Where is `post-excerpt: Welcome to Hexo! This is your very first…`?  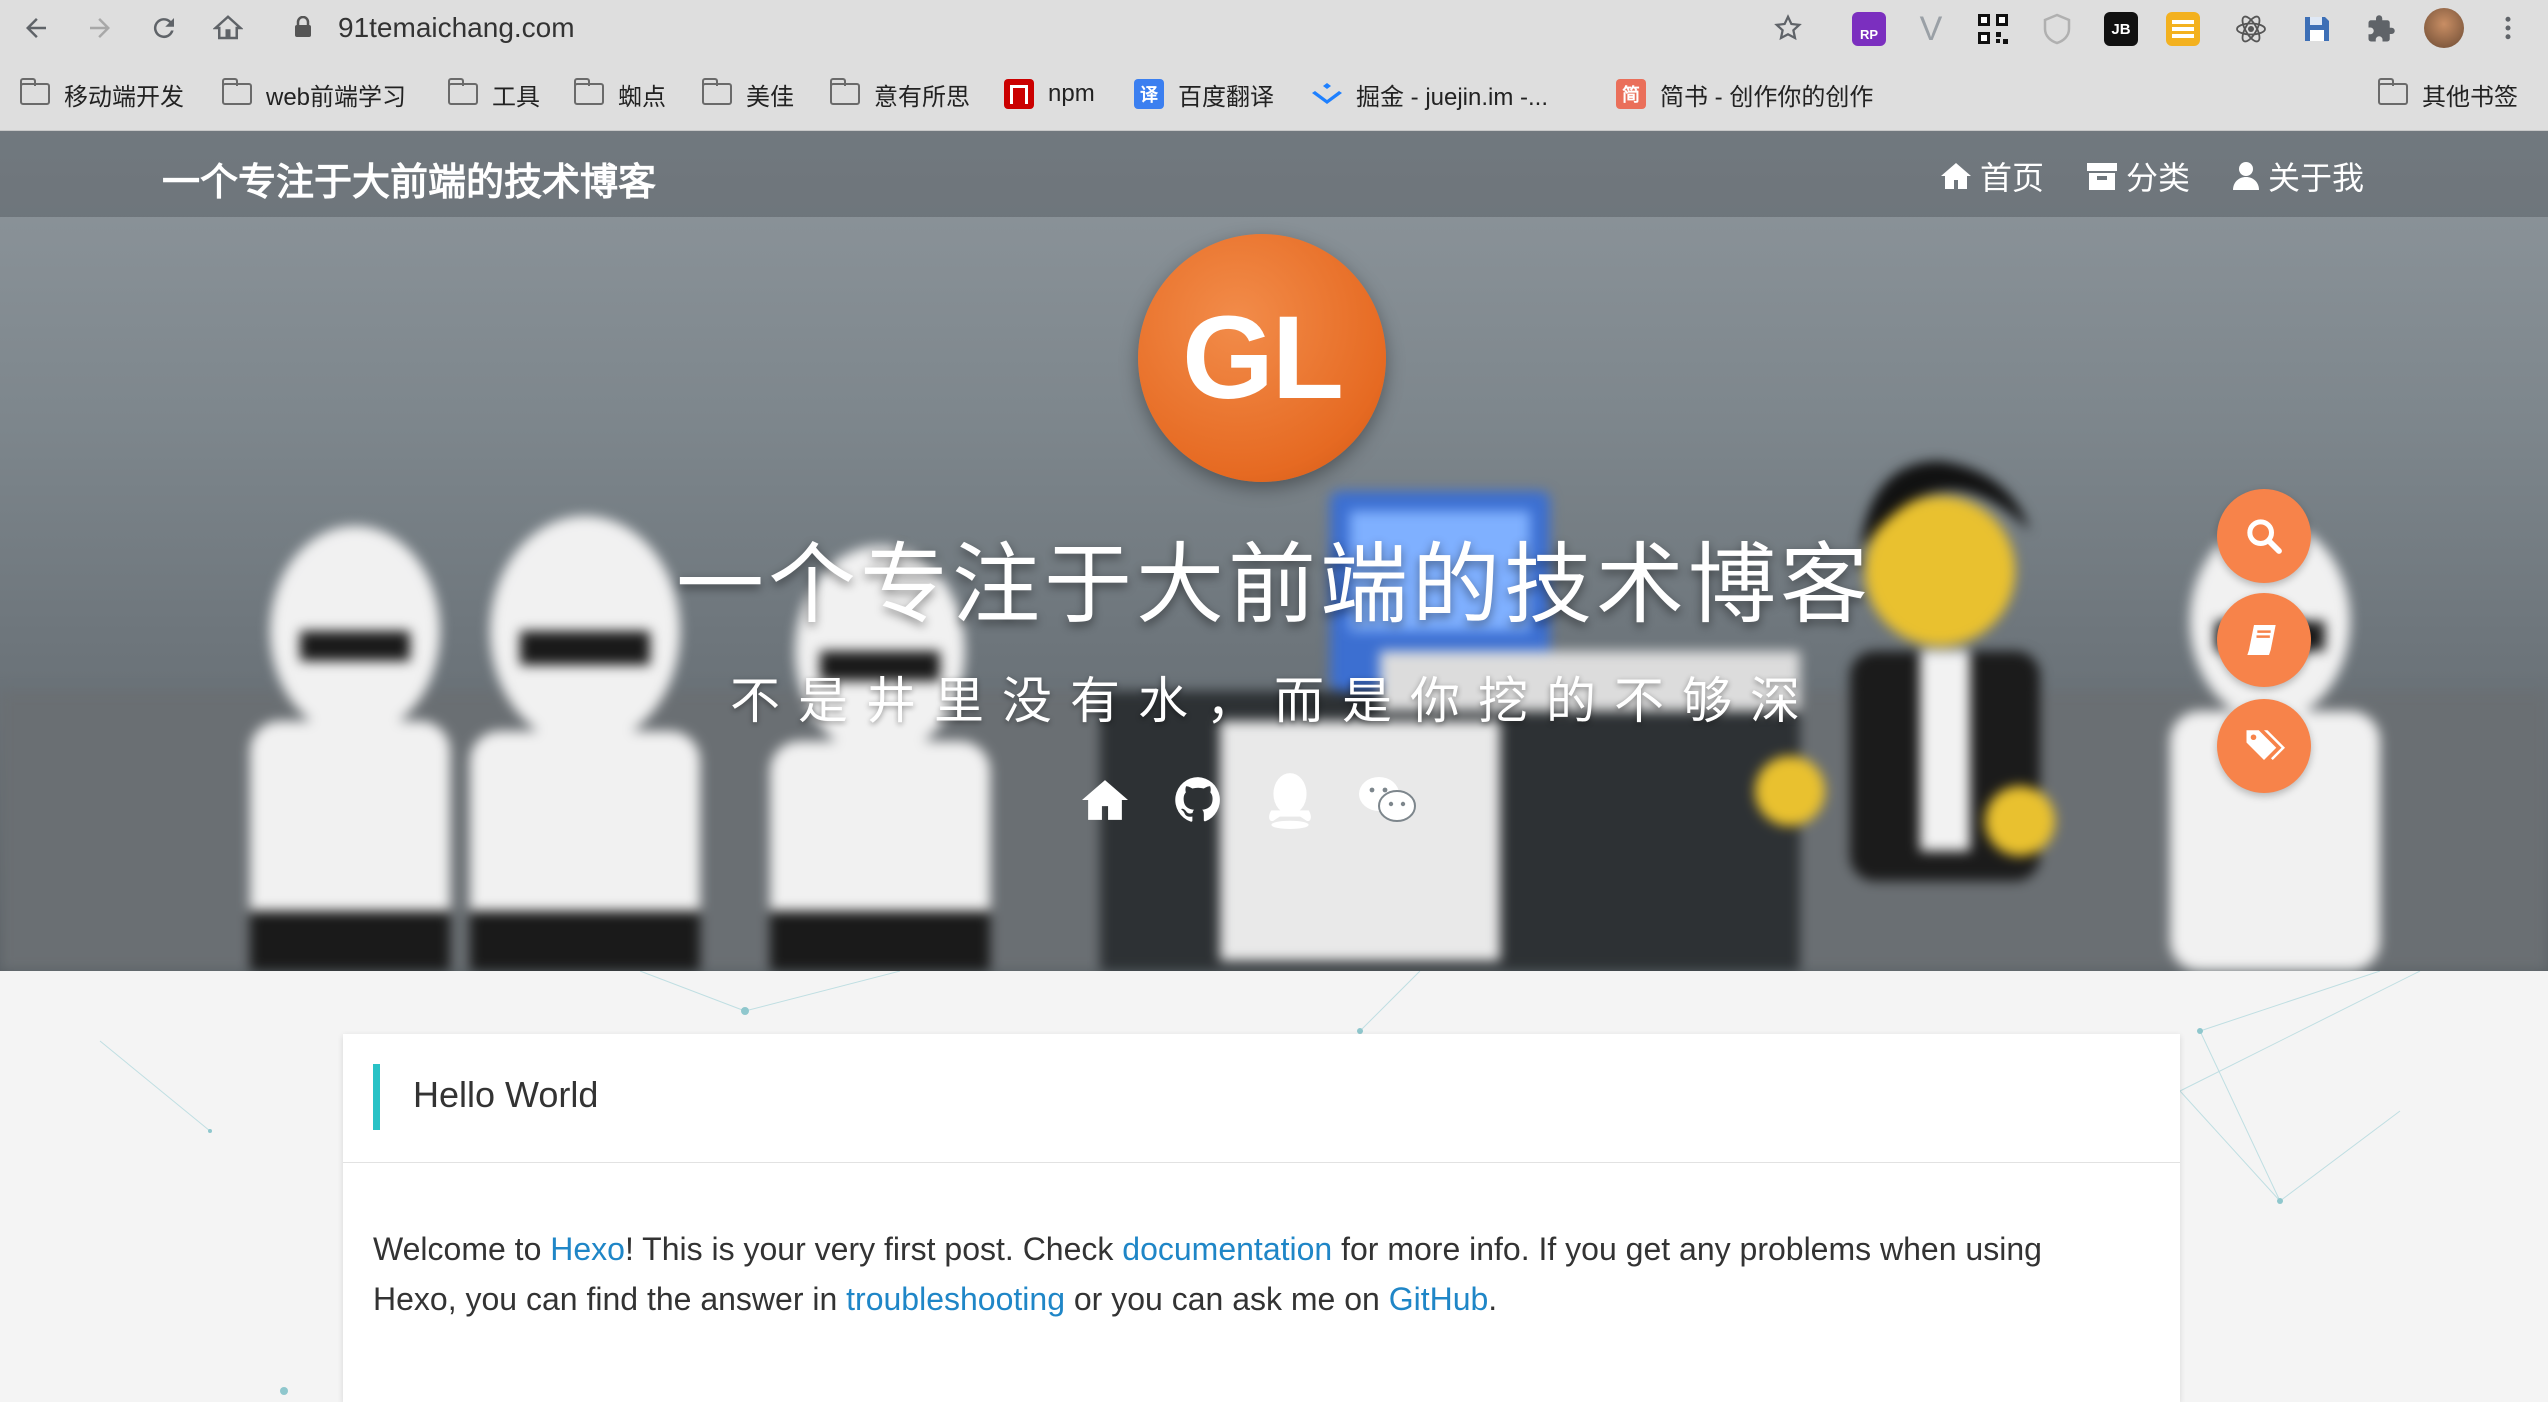
post-excerpt: Welcome to Hexo! This is your very first… is located at coordinates (1207, 1274).